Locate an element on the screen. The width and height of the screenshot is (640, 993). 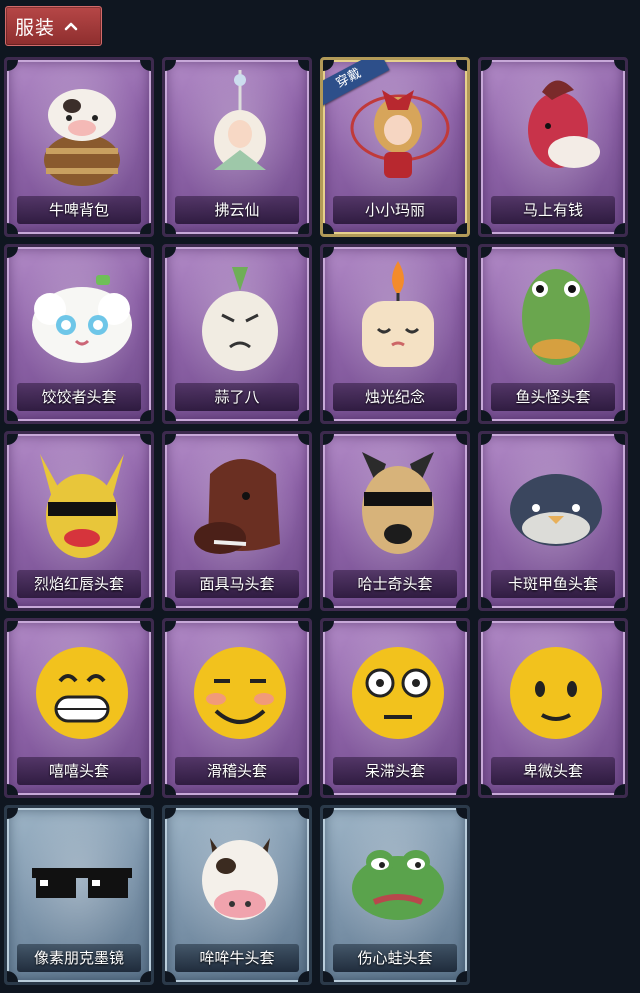
fish-head-mask-icon is located at coordinates (556, 317).